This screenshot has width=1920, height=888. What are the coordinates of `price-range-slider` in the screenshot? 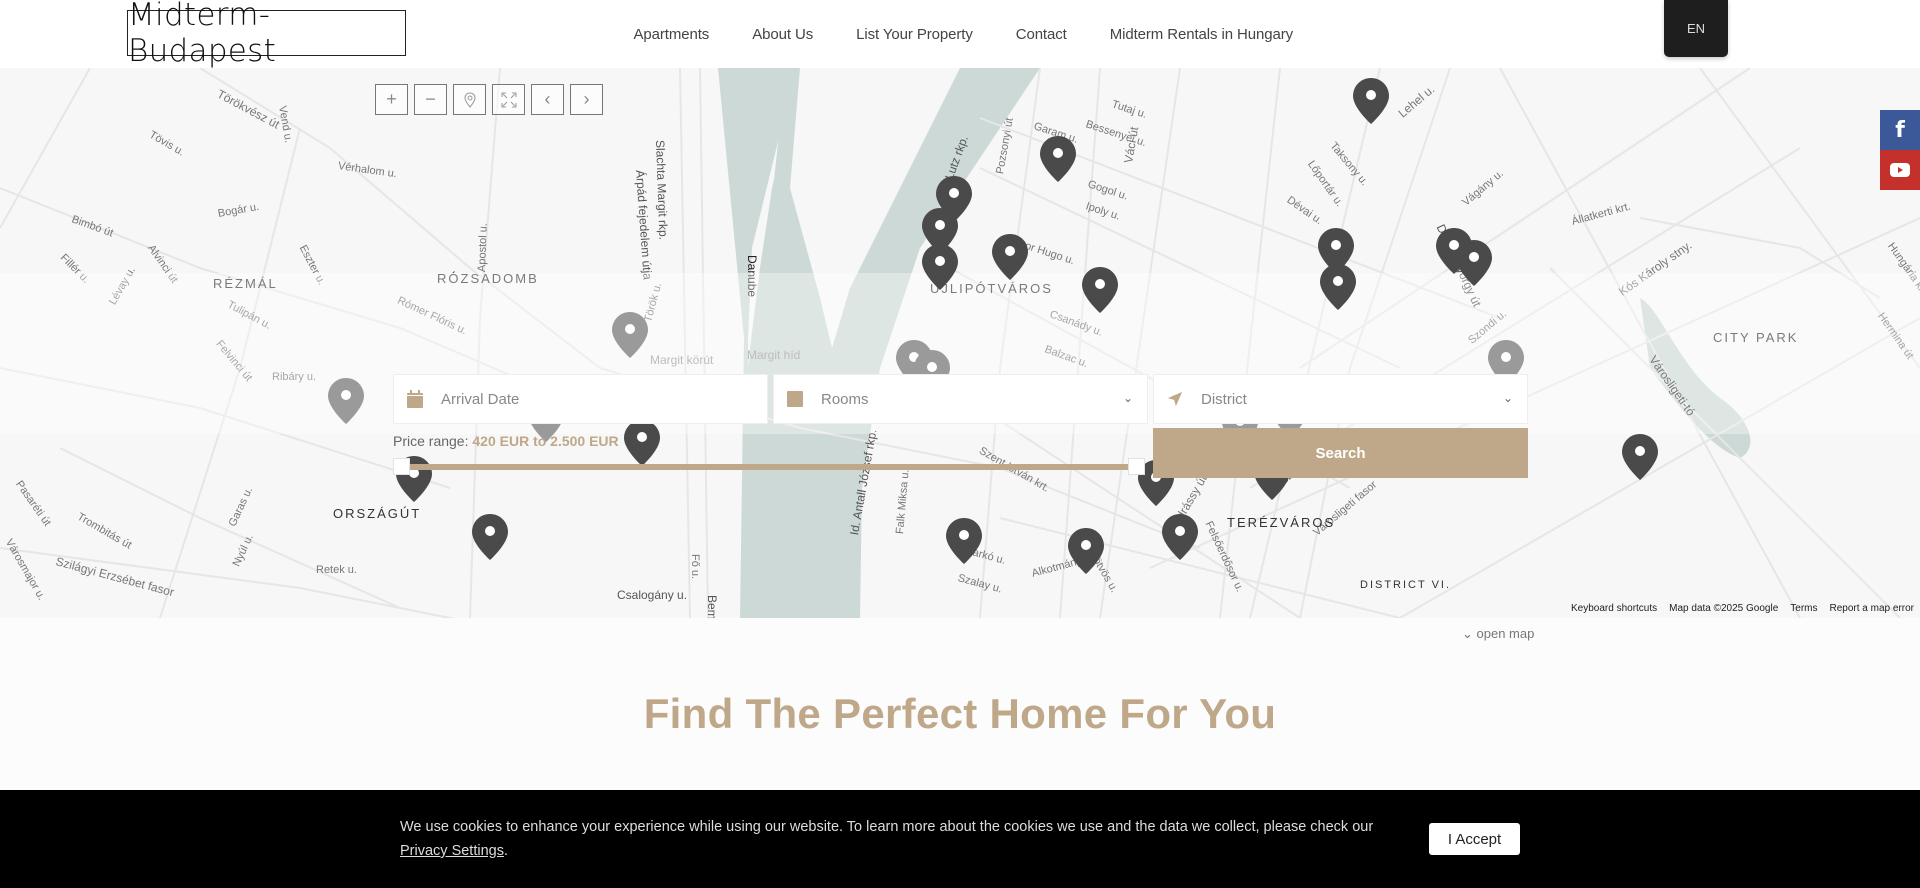 It's located at (766, 467).